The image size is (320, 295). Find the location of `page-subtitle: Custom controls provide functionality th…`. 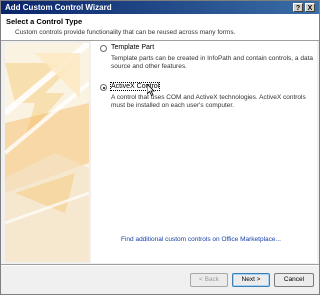

page-subtitle: Custom controls provide functionality th… is located at coordinates (125, 32).